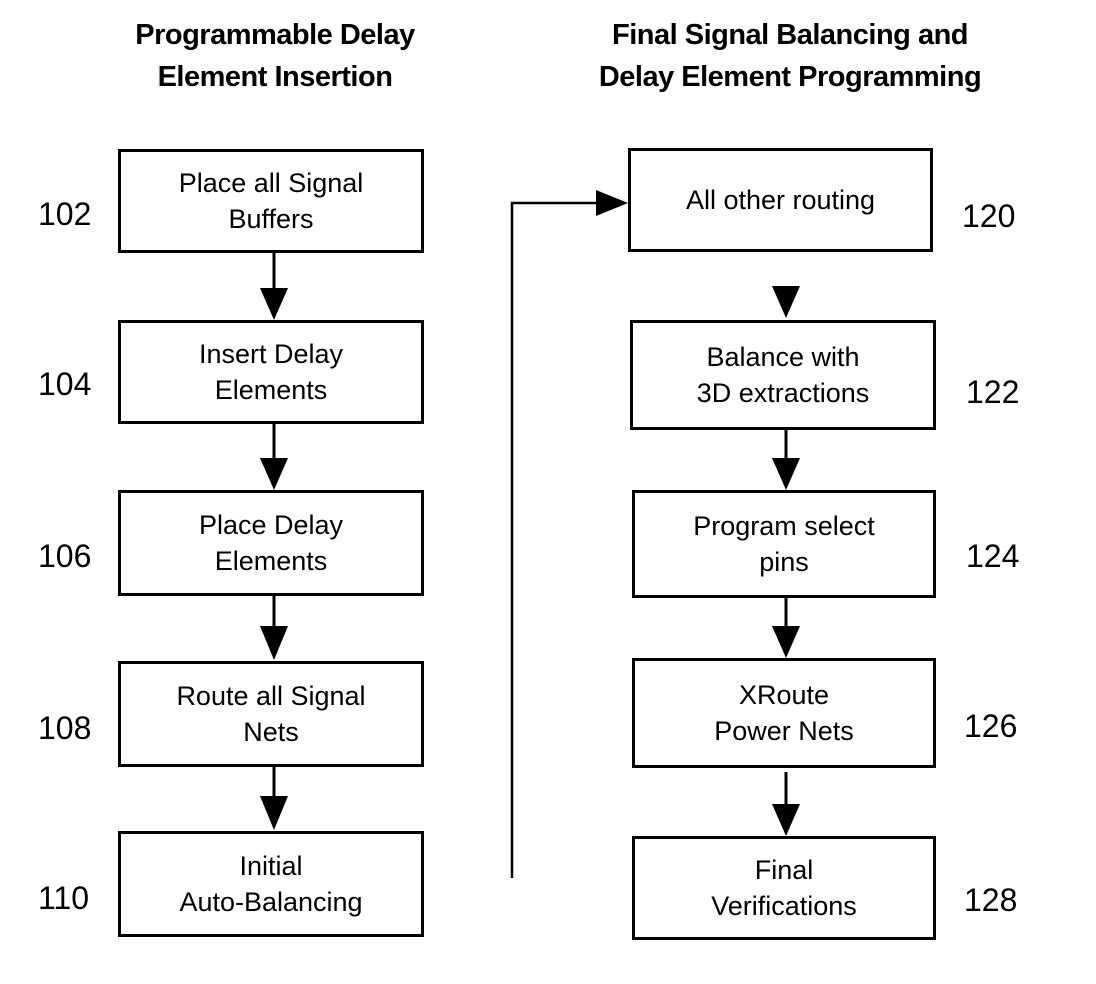  I want to click on cross-column-connector, so click(569, 534).